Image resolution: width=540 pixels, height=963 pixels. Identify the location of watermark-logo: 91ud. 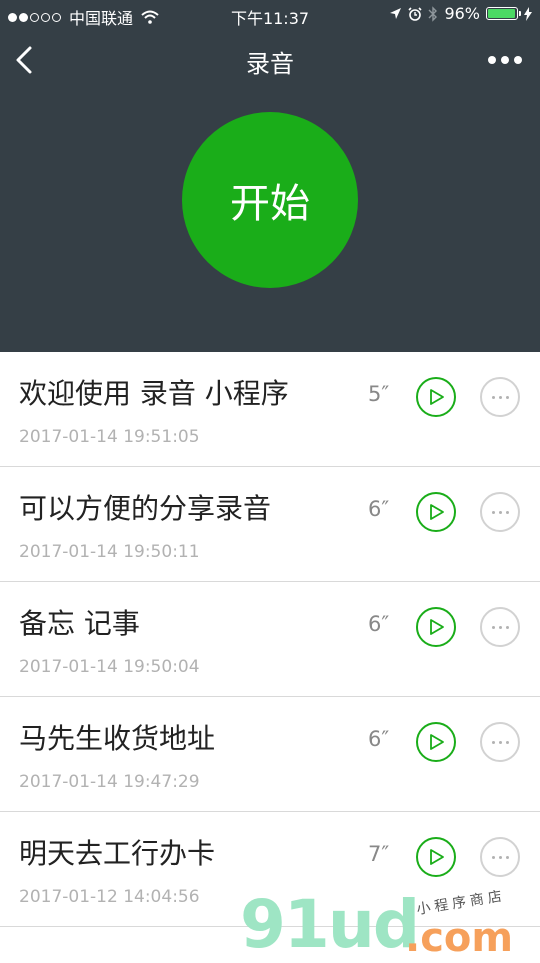
(330, 924).